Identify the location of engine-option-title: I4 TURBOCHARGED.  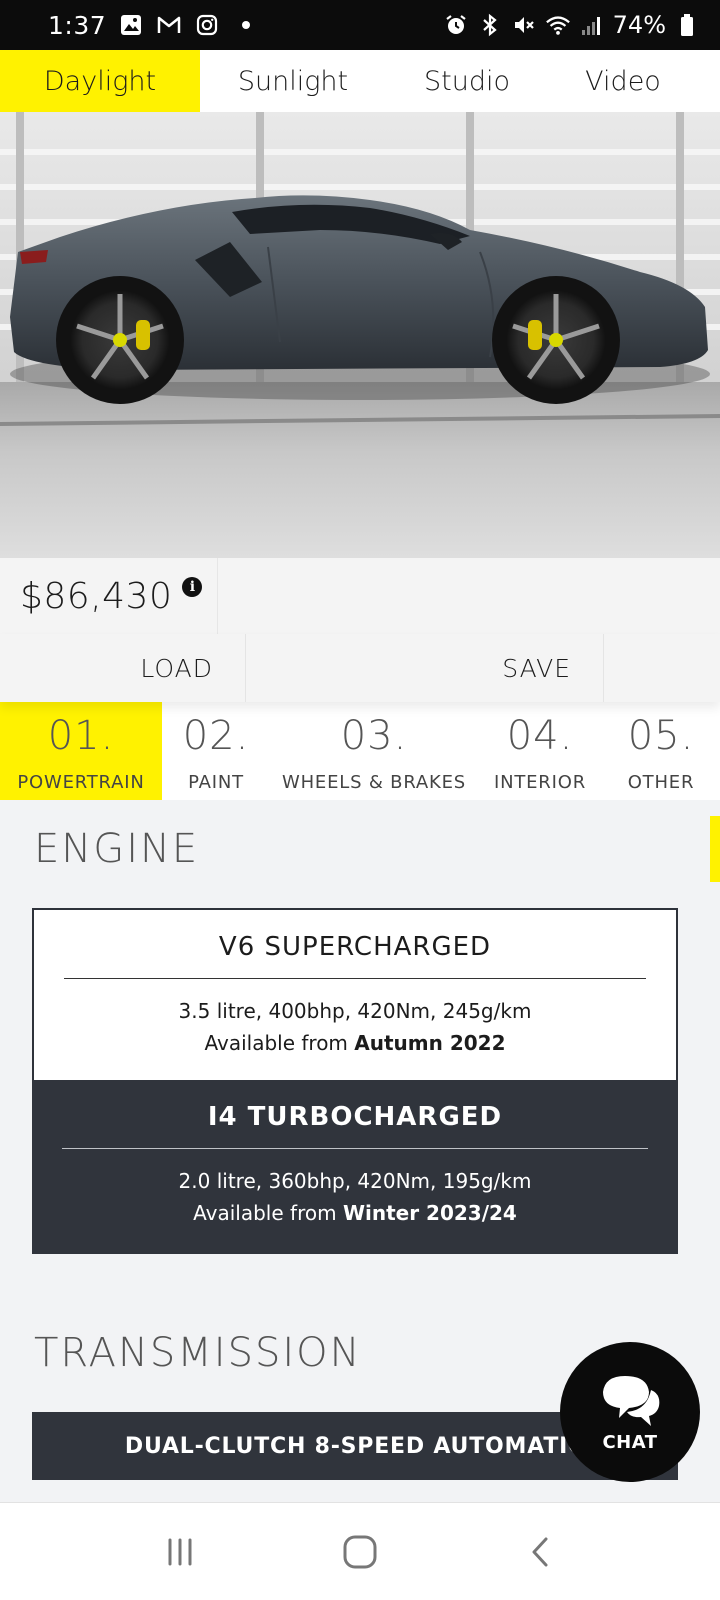
(355, 1117).